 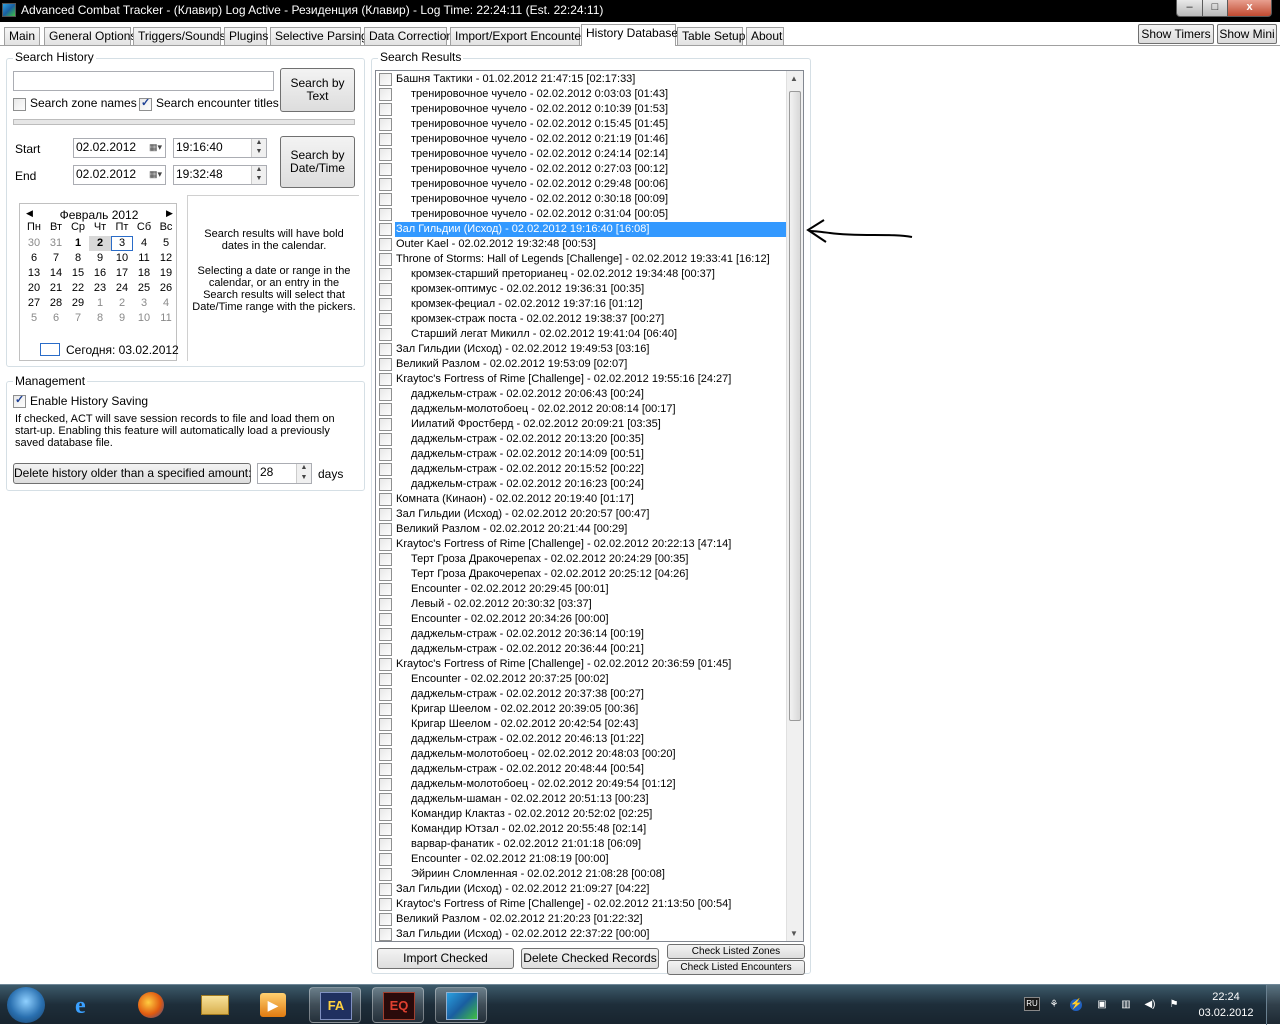 What do you see at coordinates (144, 288) in the screenshot?
I see `calendar-day: 25` at bounding box center [144, 288].